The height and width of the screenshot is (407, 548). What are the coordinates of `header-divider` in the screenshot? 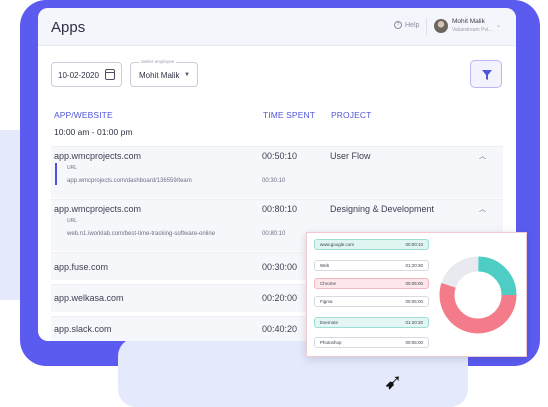 It's located at (426, 27).